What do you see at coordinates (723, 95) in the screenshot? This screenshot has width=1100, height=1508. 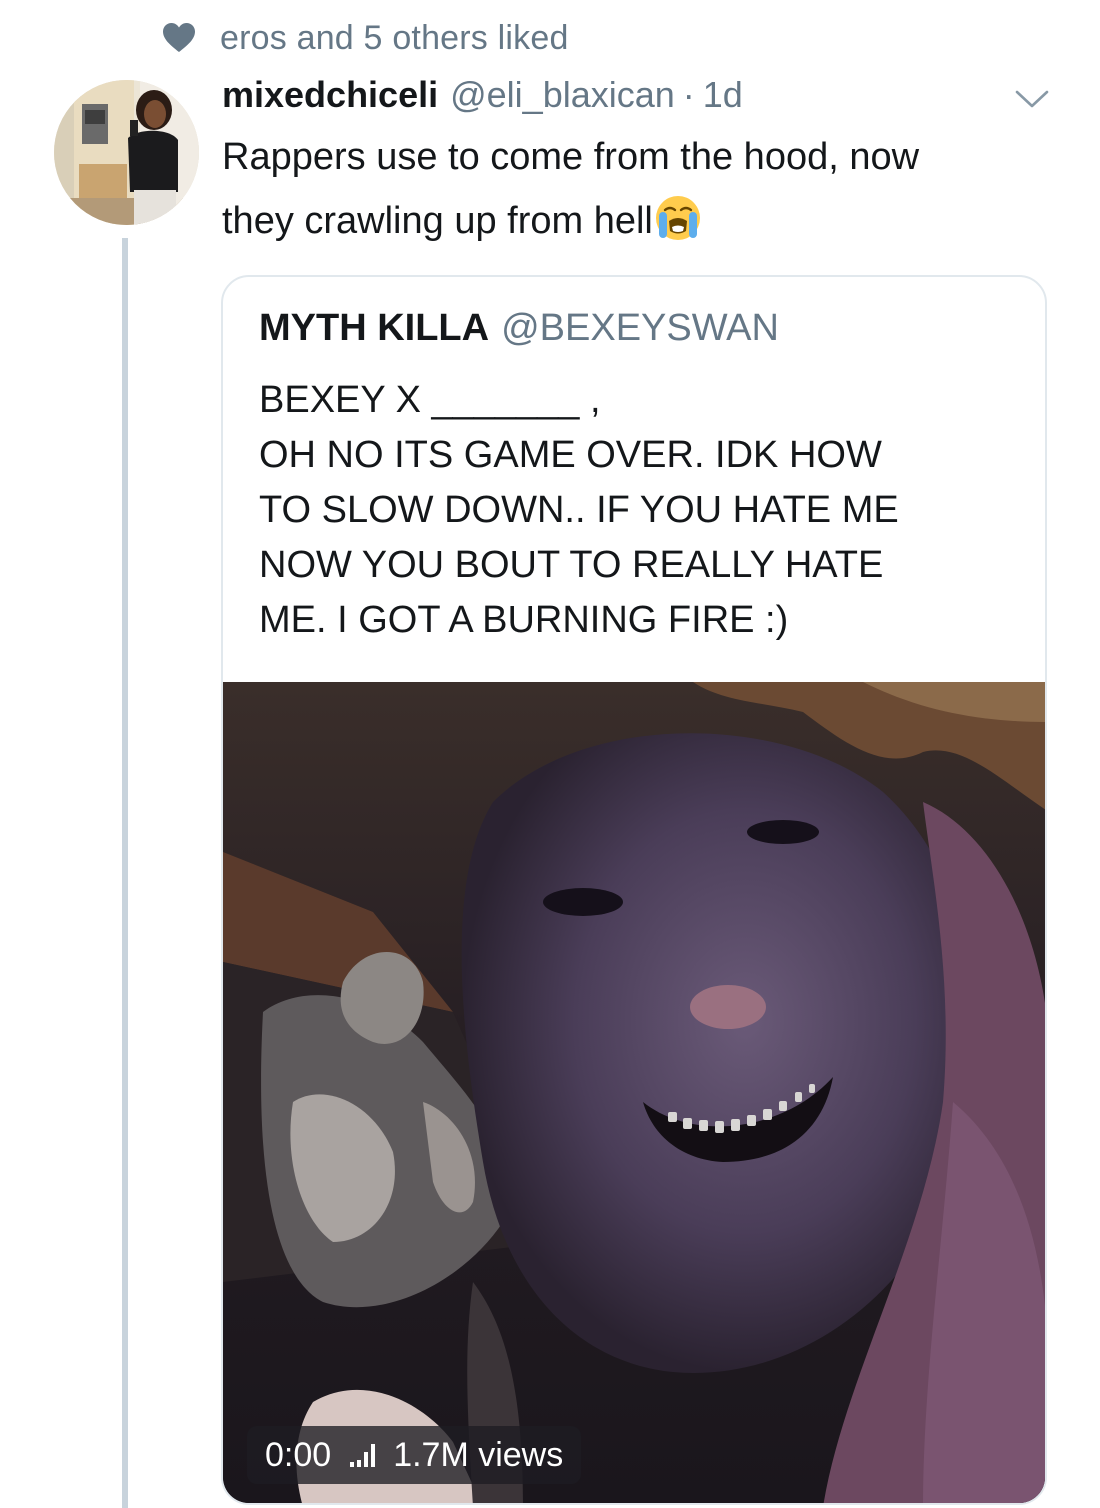 I see `timestamp: 1d` at bounding box center [723, 95].